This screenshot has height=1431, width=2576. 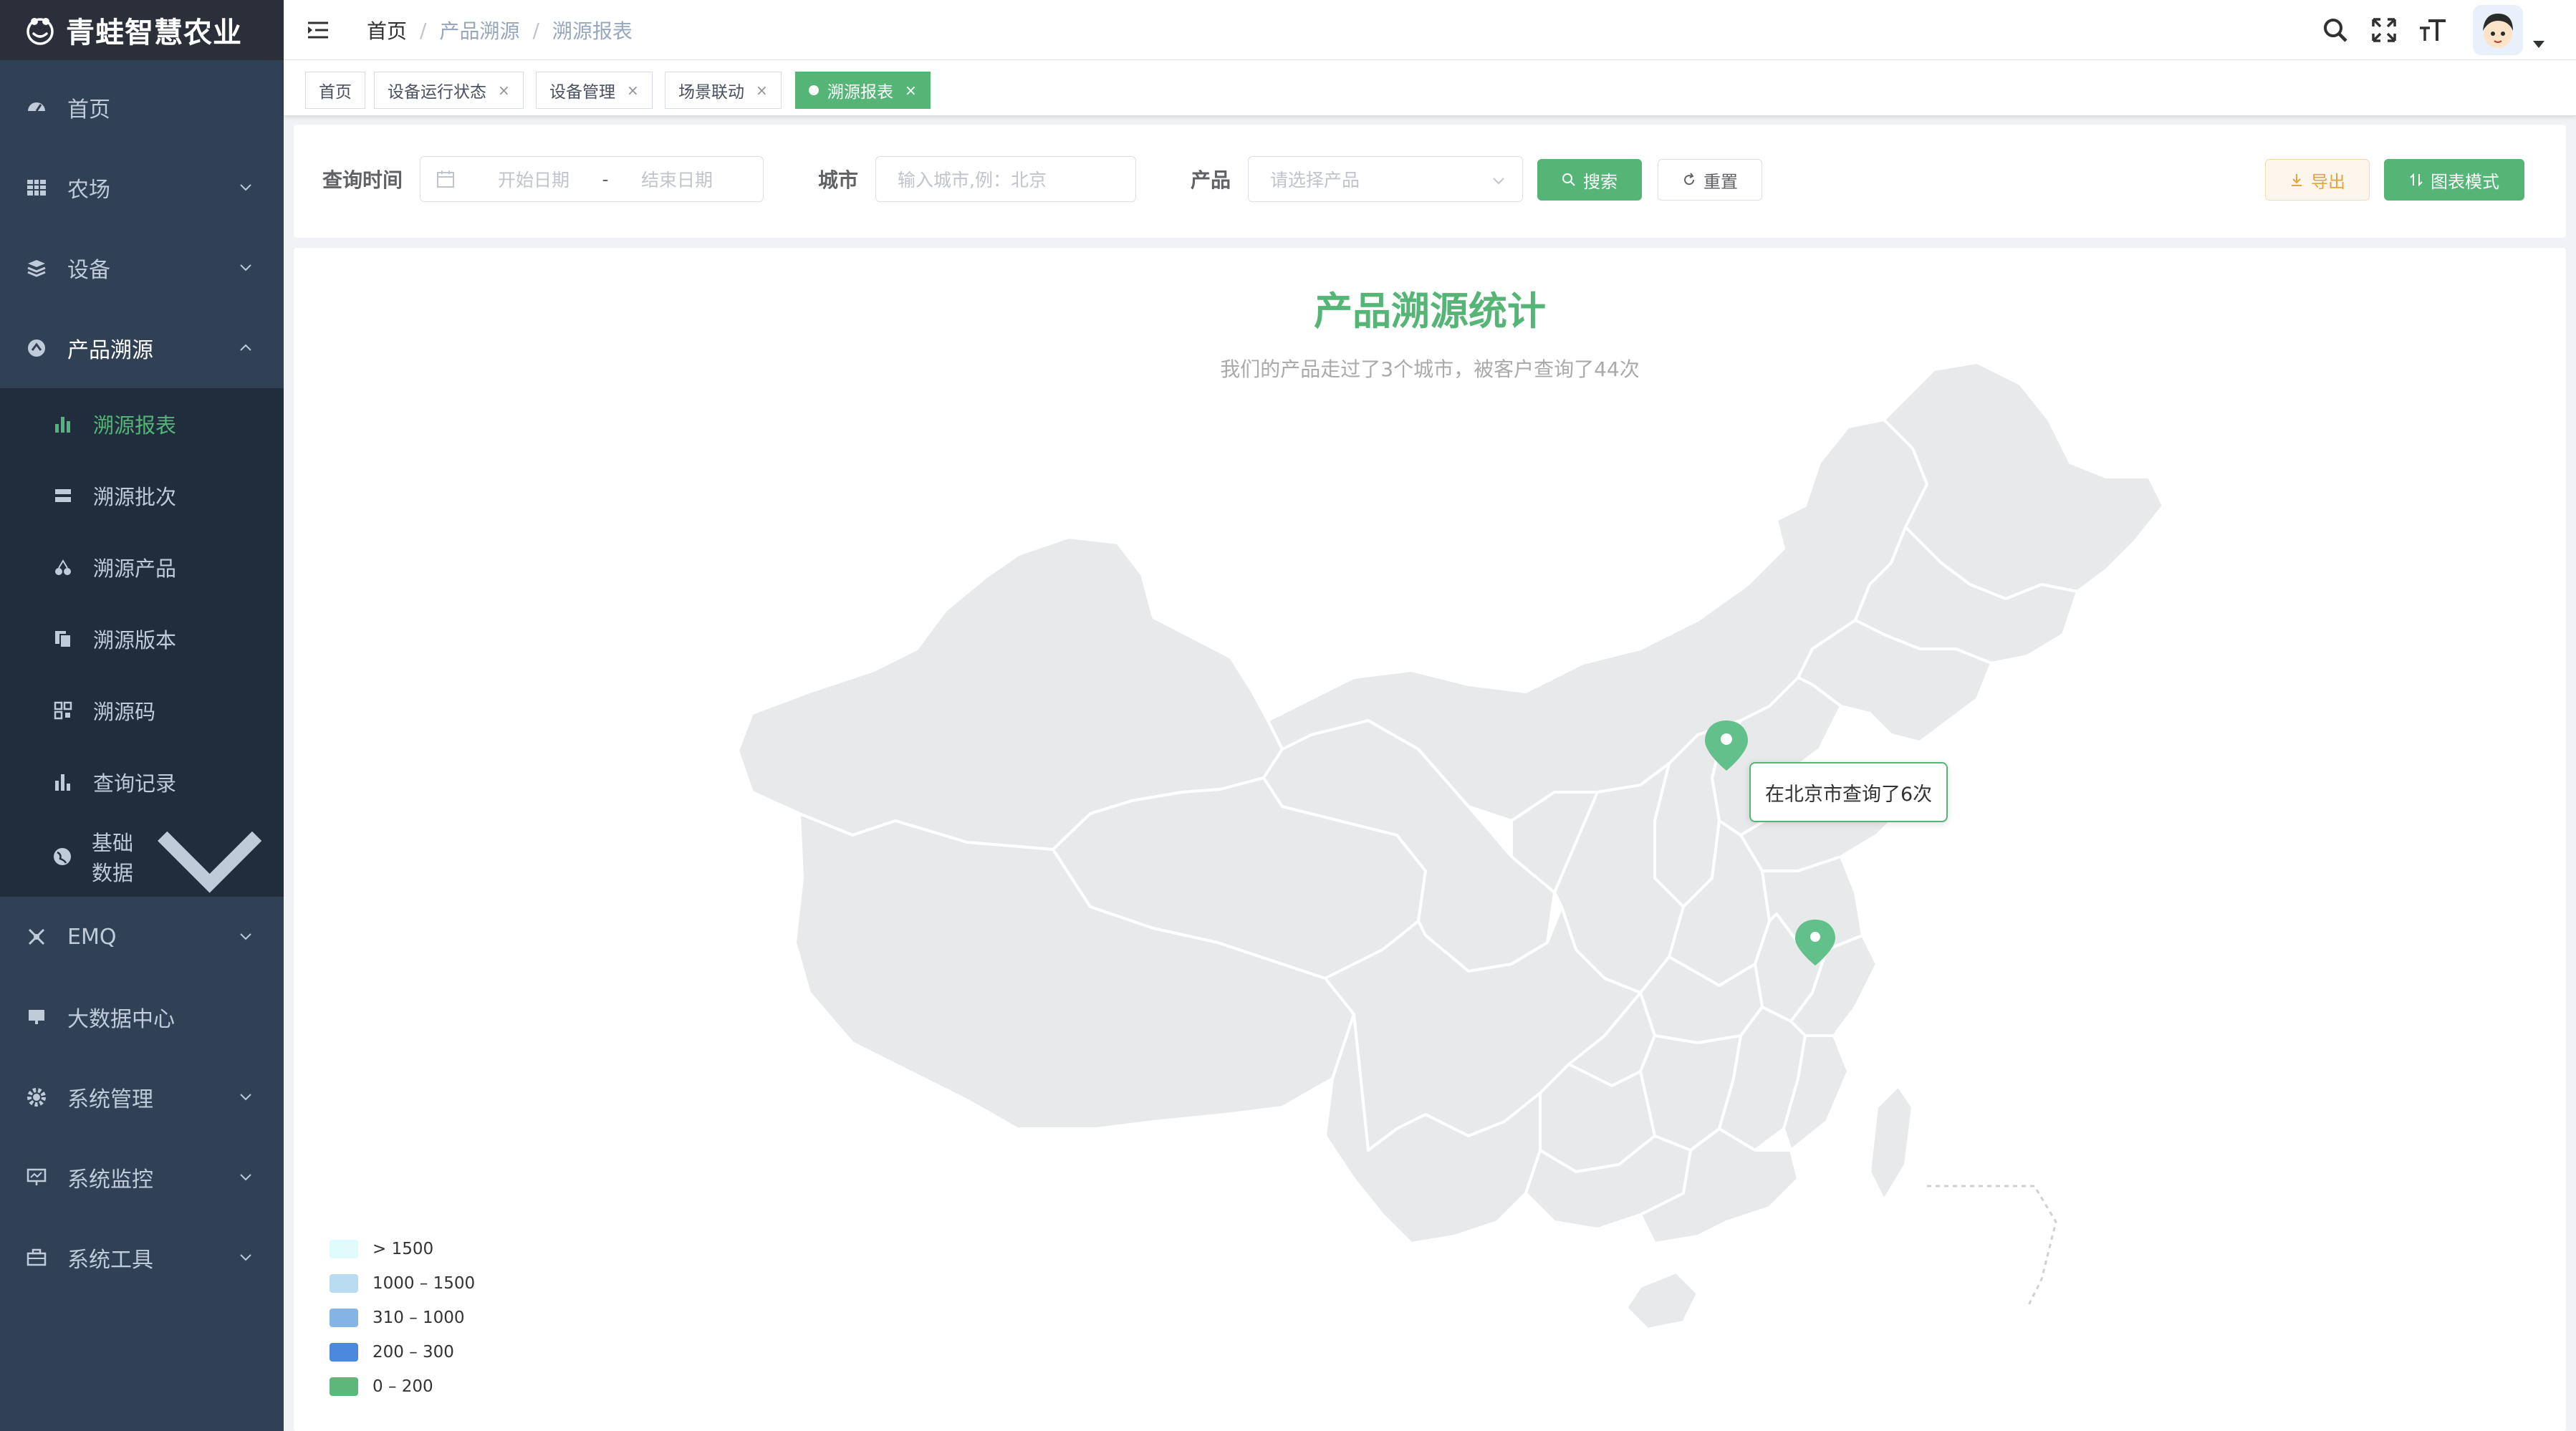 I want to click on sidebar-item-trace-product: 溯源产品, so click(x=142, y=567).